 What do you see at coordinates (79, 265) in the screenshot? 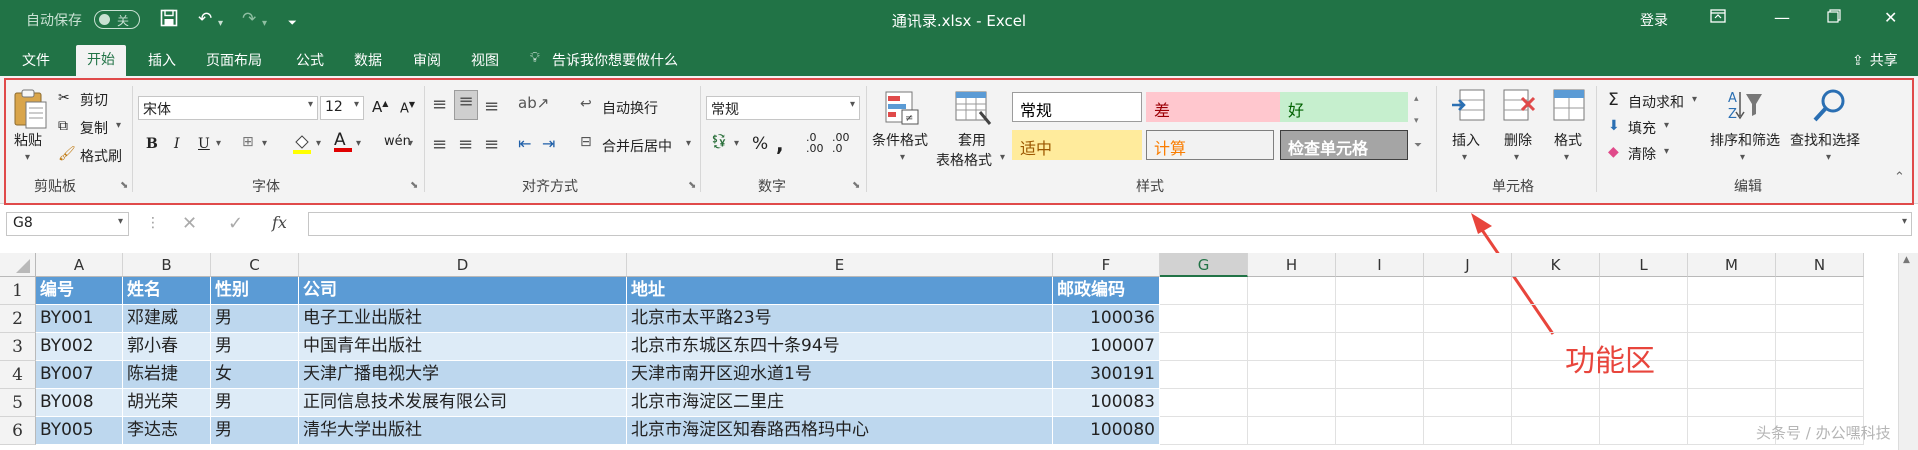
I see `column-header: A` at bounding box center [79, 265].